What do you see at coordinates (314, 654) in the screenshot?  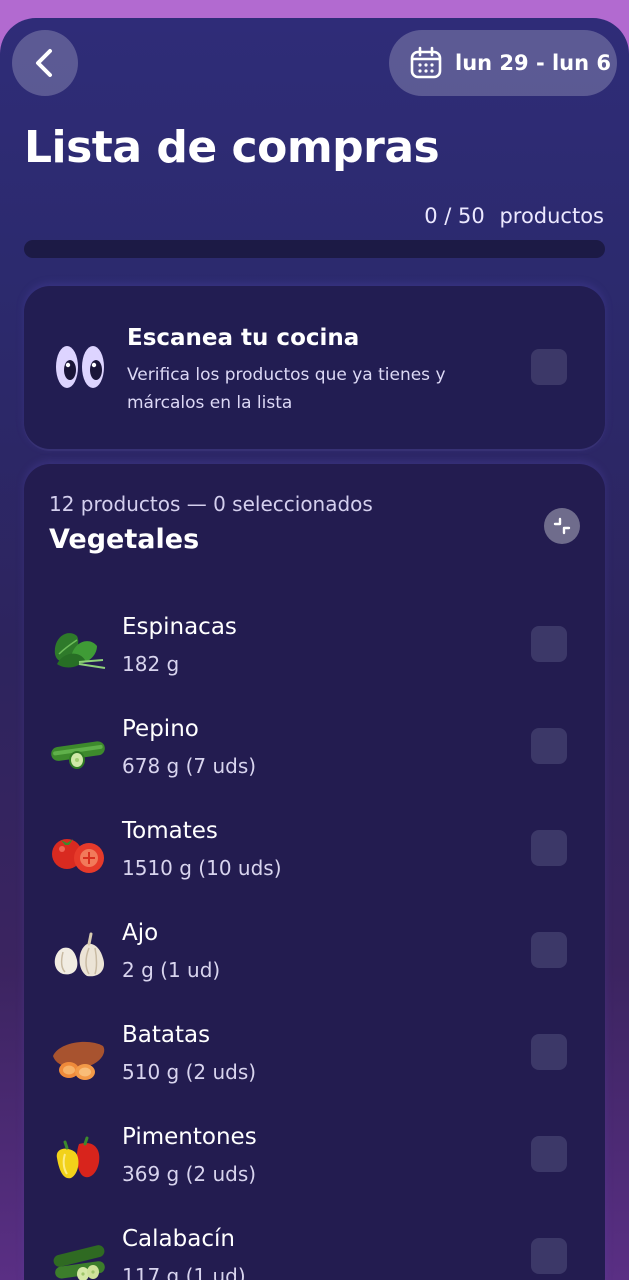 I see `list-item: Espinacas 182 g` at bounding box center [314, 654].